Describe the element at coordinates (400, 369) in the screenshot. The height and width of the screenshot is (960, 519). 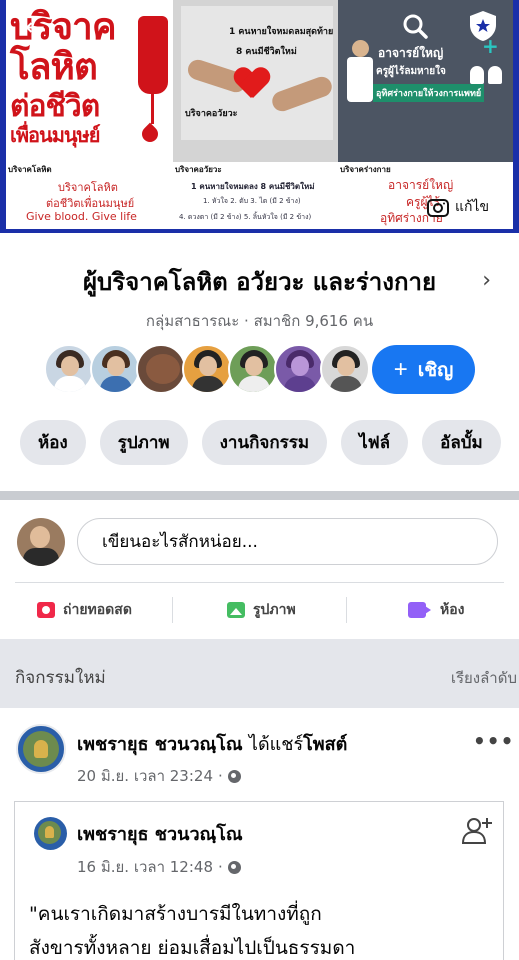
I see `plus-icon: +` at that location.